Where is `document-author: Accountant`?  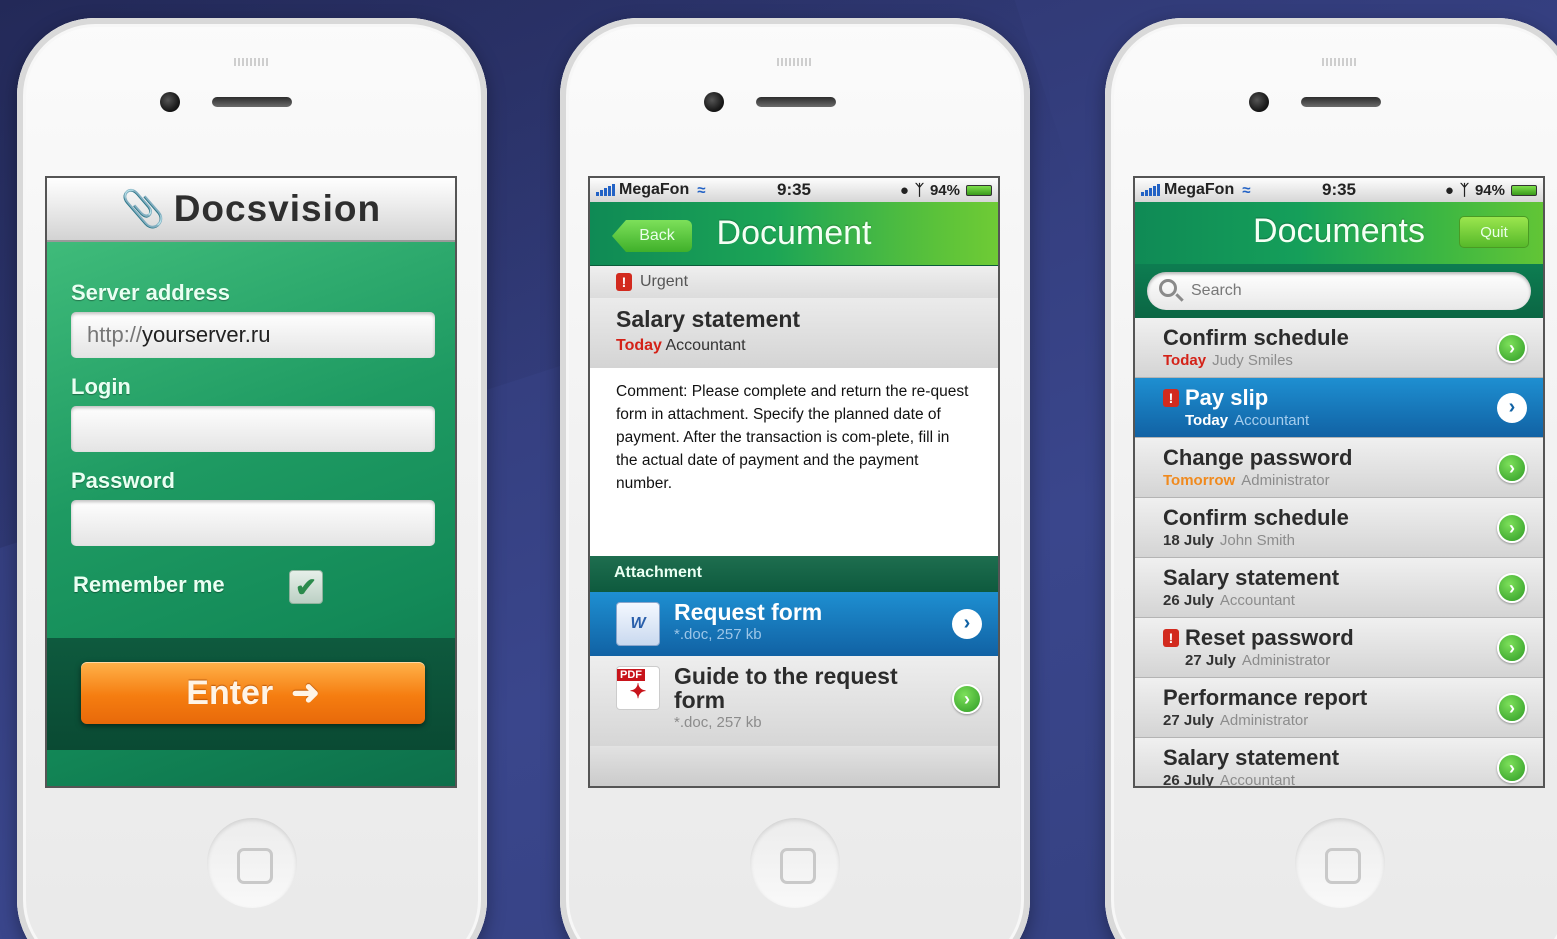
document-author: Accountant is located at coordinates (705, 345).